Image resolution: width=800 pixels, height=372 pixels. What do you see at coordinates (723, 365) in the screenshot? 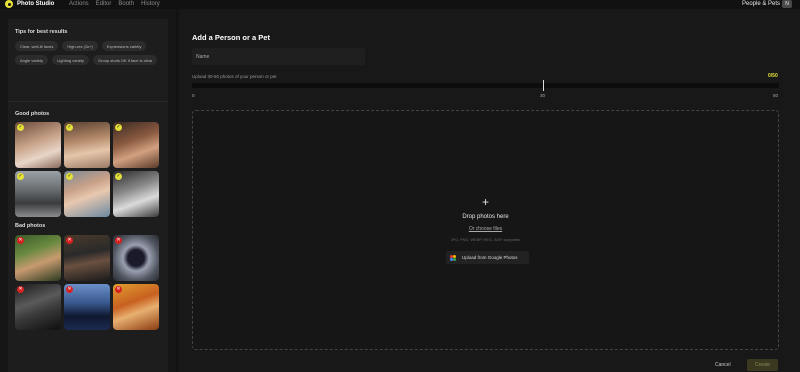
I see `cancel-button: Cancel` at bounding box center [723, 365].